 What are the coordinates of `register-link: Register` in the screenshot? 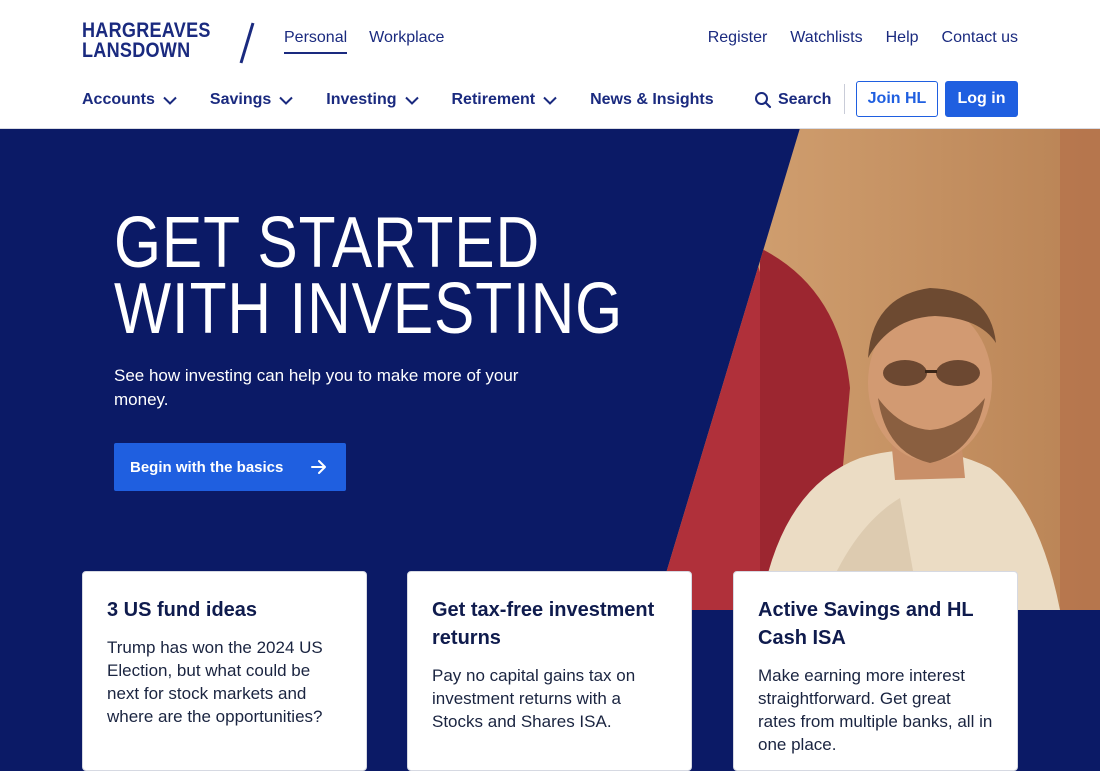 It's located at (738, 40).